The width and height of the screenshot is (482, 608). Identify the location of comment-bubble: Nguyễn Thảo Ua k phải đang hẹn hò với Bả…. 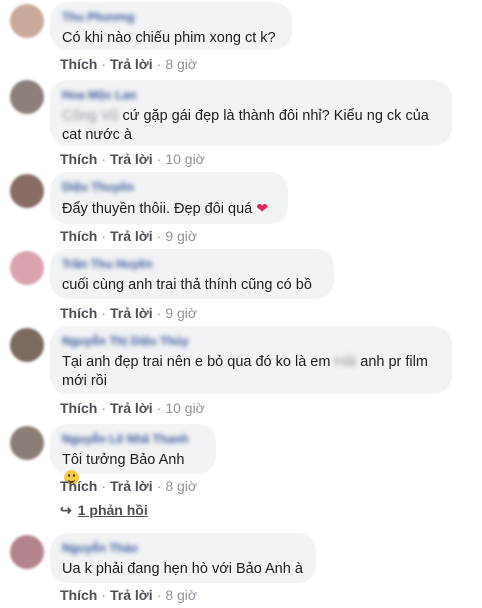
(183, 558).